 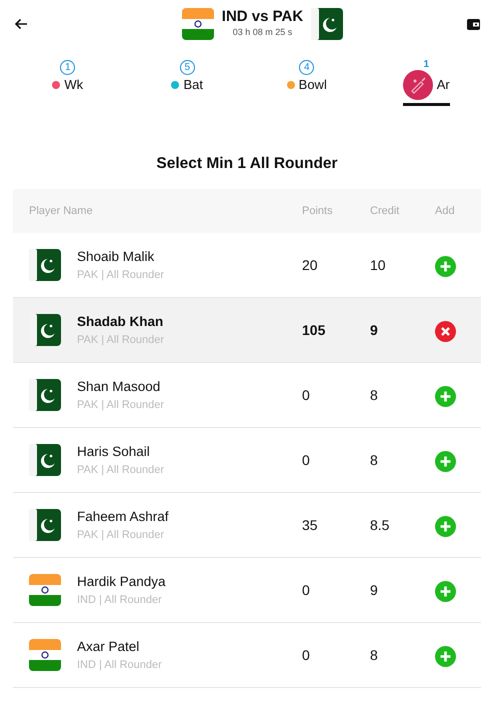 What do you see at coordinates (426, 88) in the screenshot?
I see `role-tab: 1 Ar` at bounding box center [426, 88].